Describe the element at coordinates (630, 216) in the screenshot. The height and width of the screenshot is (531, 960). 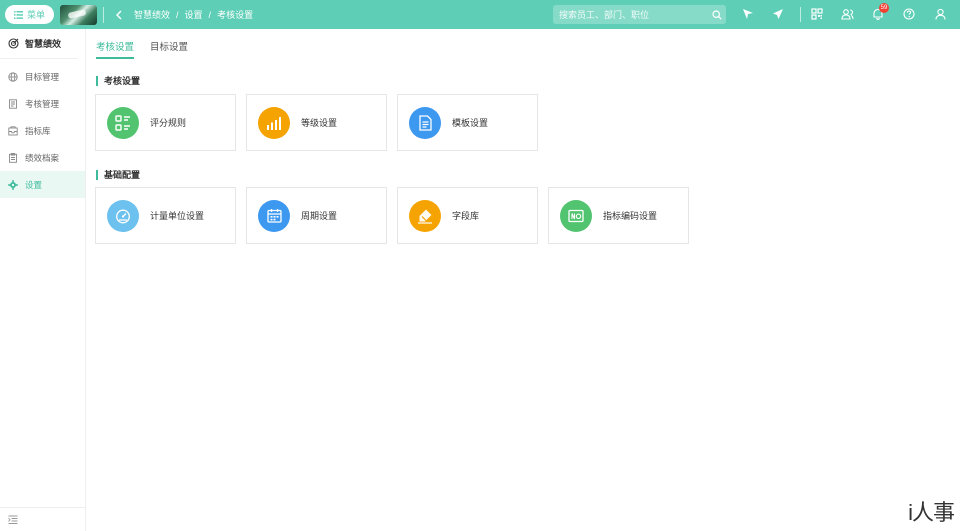
I see `card-label: 指标编码设置` at that location.